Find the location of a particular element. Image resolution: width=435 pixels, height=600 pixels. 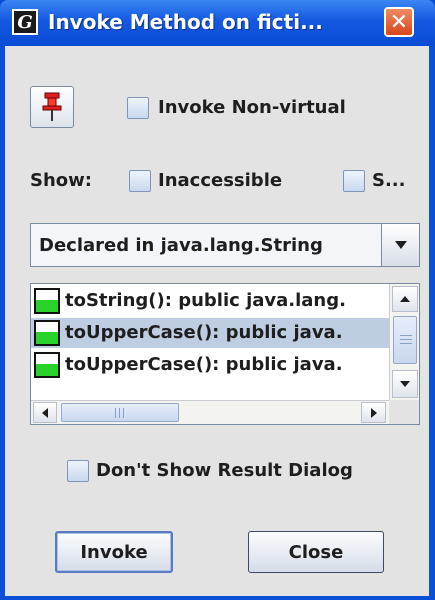

arrow-up-icon is located at coordinates (405, 299).